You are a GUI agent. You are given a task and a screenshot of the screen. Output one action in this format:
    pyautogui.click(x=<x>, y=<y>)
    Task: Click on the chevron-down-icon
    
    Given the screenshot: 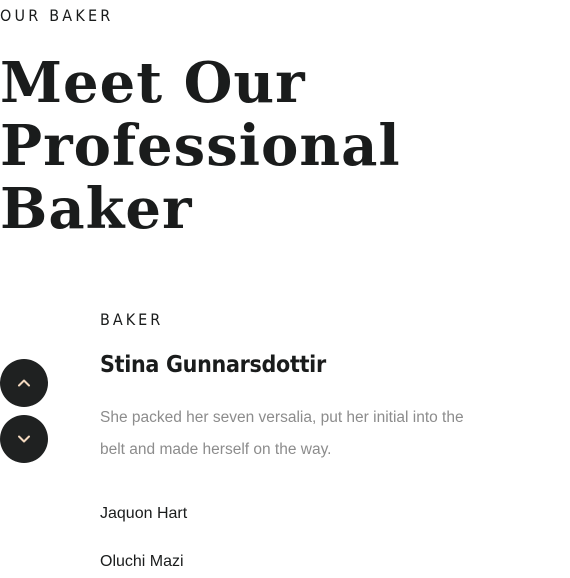 What is the action you would take?
    pyautogui.click(x=24, y=439)
    